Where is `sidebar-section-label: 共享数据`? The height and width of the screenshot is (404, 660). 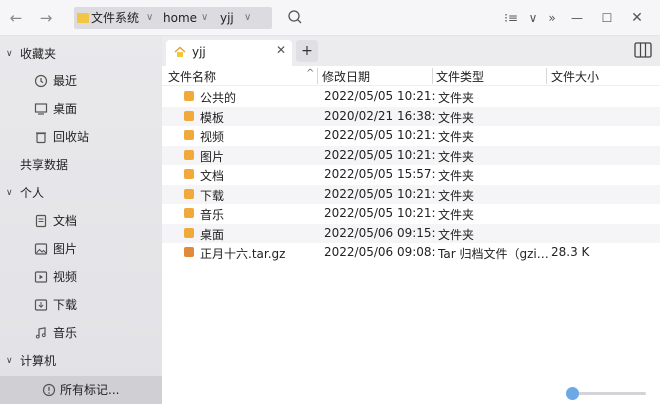
sidebar-section-label: 共享数据 is located at coordinates (44, 165).